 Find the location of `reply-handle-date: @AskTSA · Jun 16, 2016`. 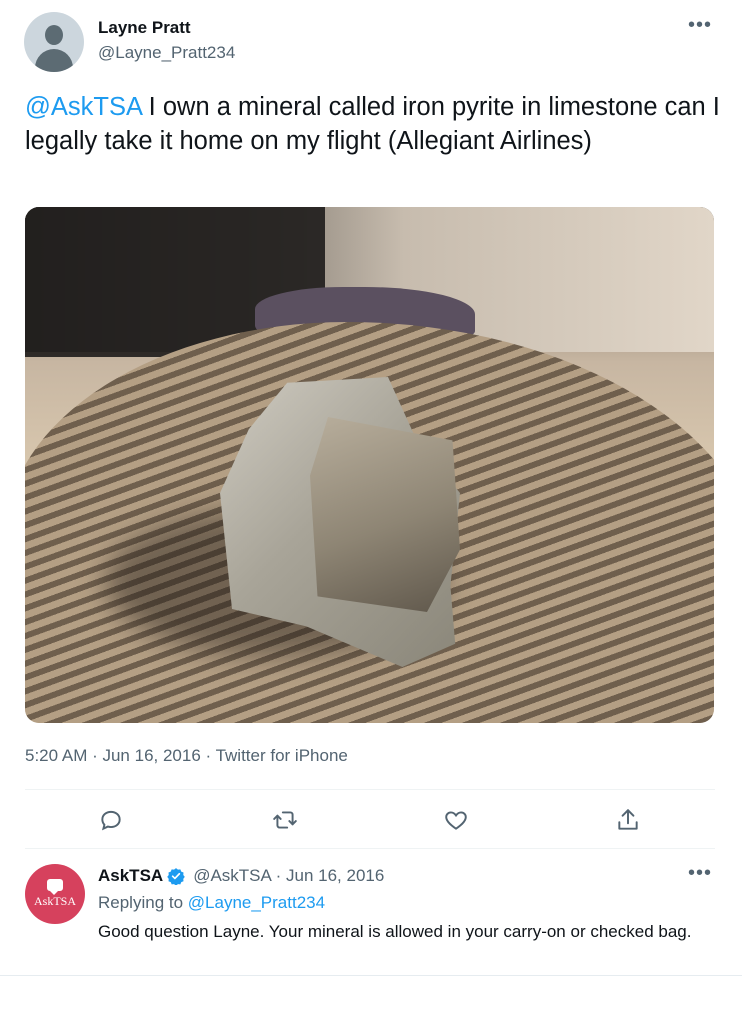

reply-handle-date: @AskTSA · Jun 16, 2016 is located at coordinates (288, 876).